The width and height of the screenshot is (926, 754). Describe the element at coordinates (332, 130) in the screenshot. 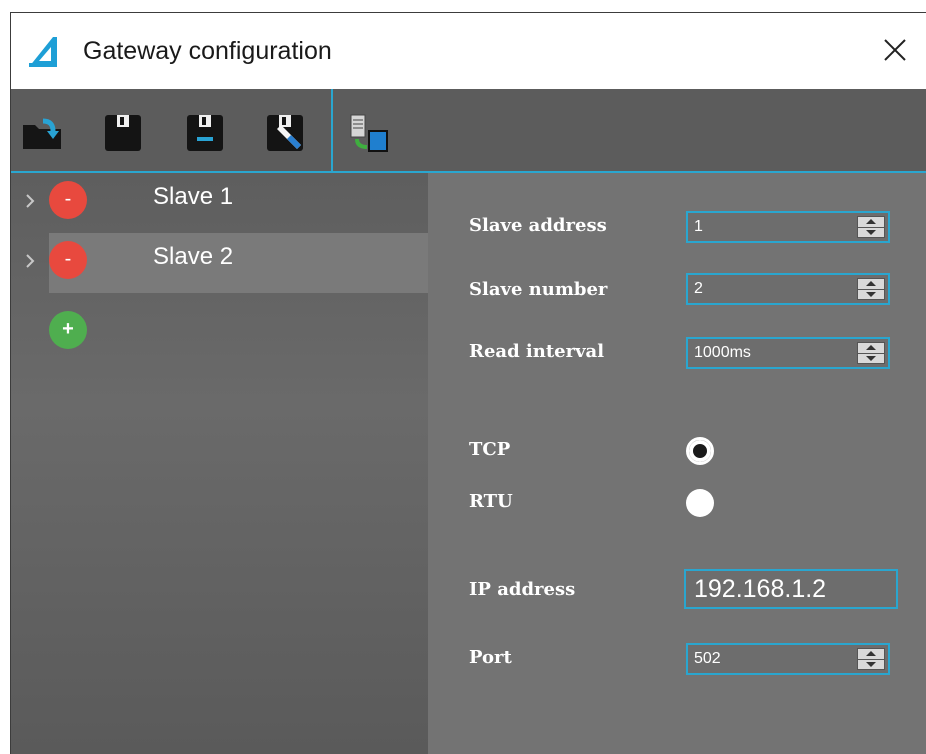

I see `toolbar-separator` at that location.